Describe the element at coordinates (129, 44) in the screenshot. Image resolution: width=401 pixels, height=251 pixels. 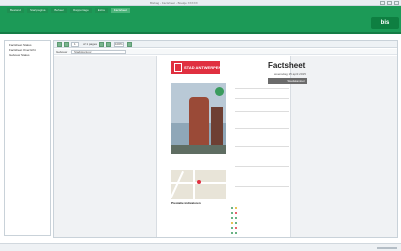
I see `refresh-icon` at that location.